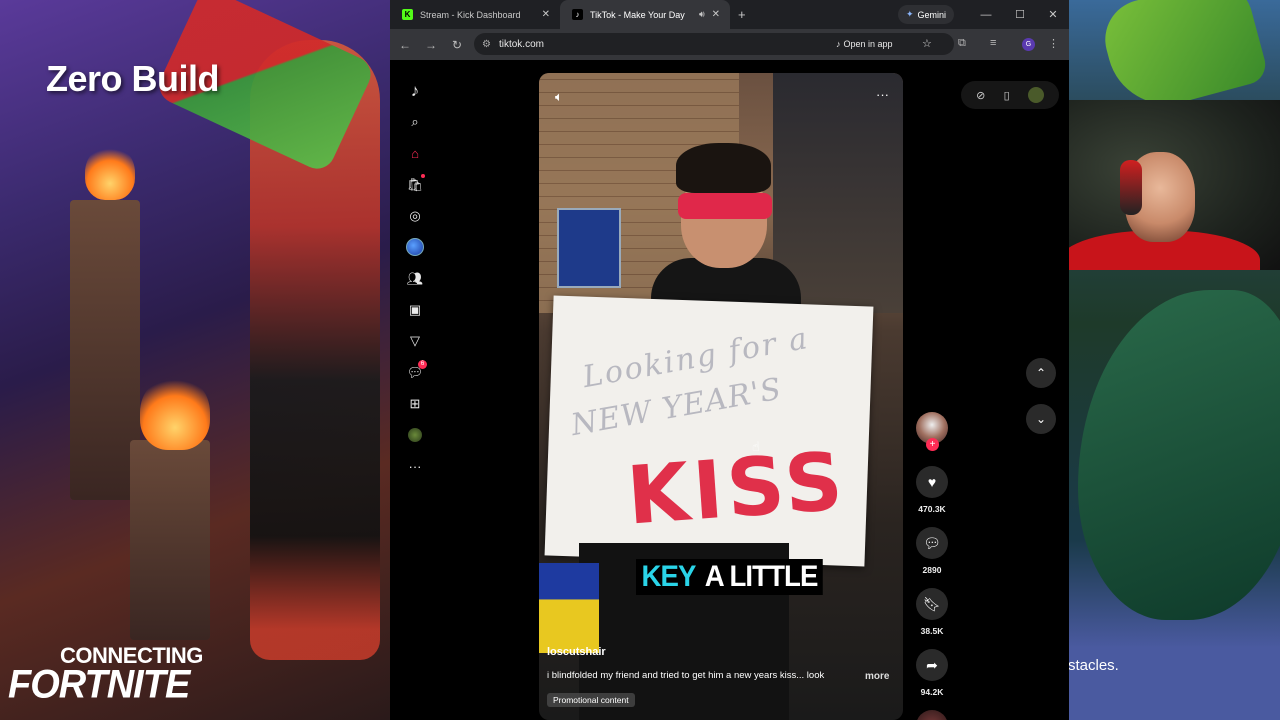  Describe the element at coordinates (932, 509) in the screenshot. I see `like-count: 470.3K` at that location.